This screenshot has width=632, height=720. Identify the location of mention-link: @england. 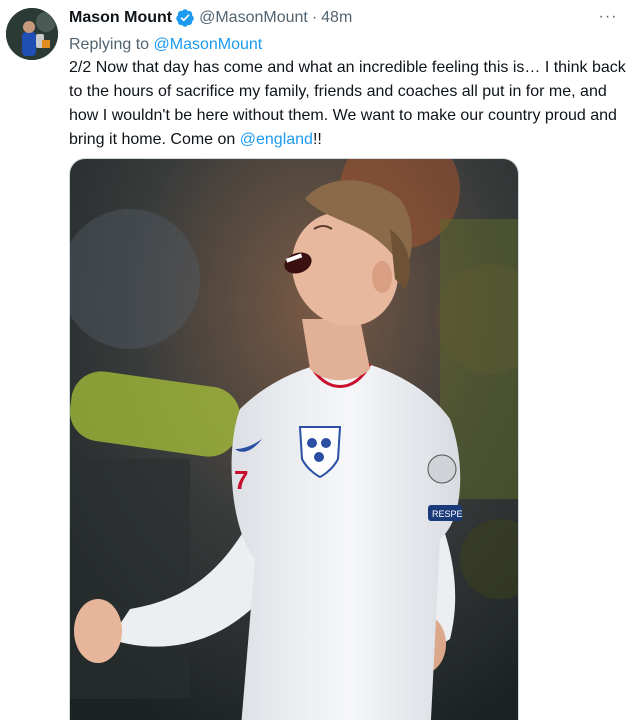
(276, 139).